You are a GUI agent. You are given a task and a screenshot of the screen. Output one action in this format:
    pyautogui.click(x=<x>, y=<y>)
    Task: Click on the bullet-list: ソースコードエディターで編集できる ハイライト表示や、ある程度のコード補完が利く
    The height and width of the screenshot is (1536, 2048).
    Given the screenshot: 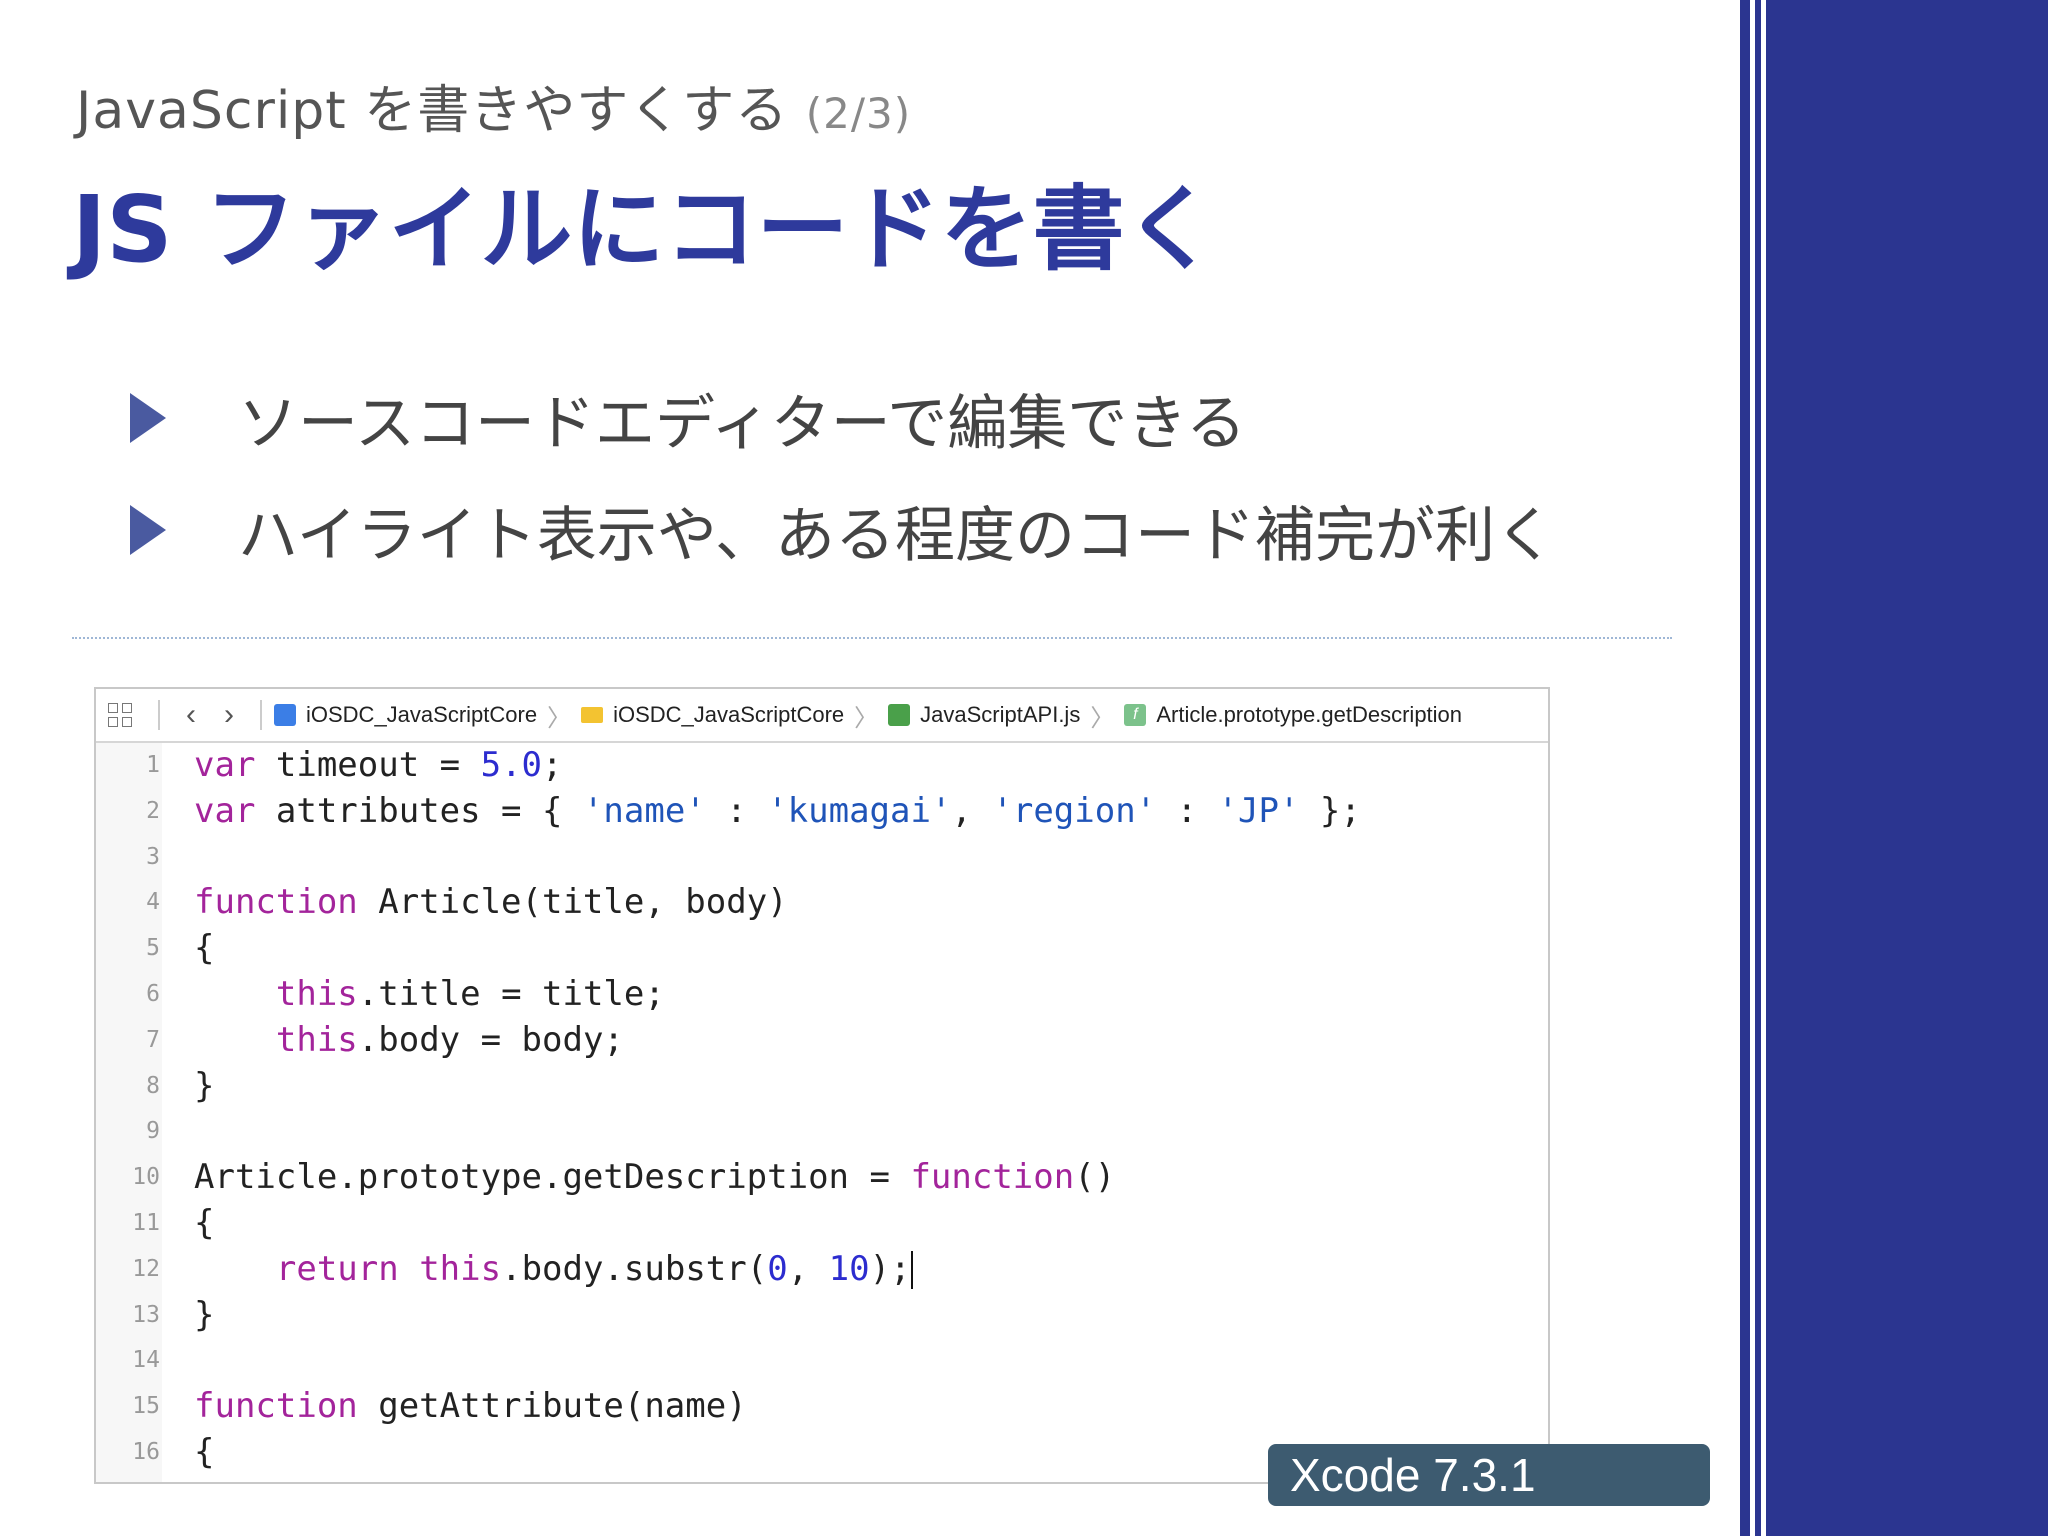 What is the action you would take?
    pyautogui.click(x=842, y=474)
    